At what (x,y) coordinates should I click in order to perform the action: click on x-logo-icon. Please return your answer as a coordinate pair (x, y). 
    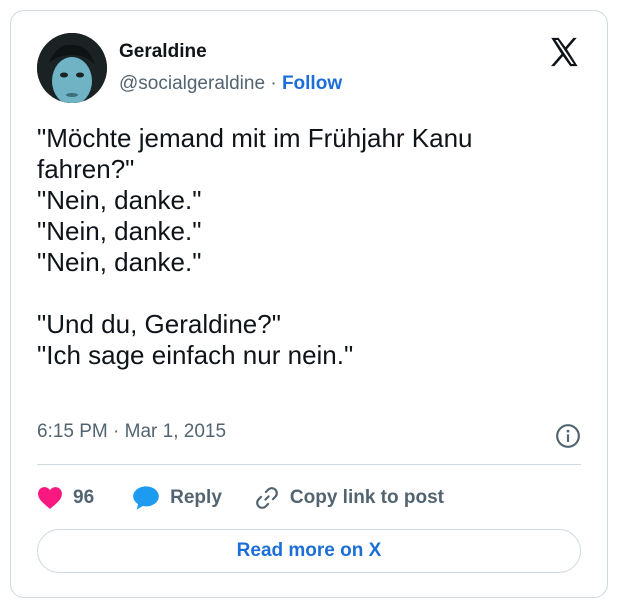
    Looking at the image, I should click on (564, 52).